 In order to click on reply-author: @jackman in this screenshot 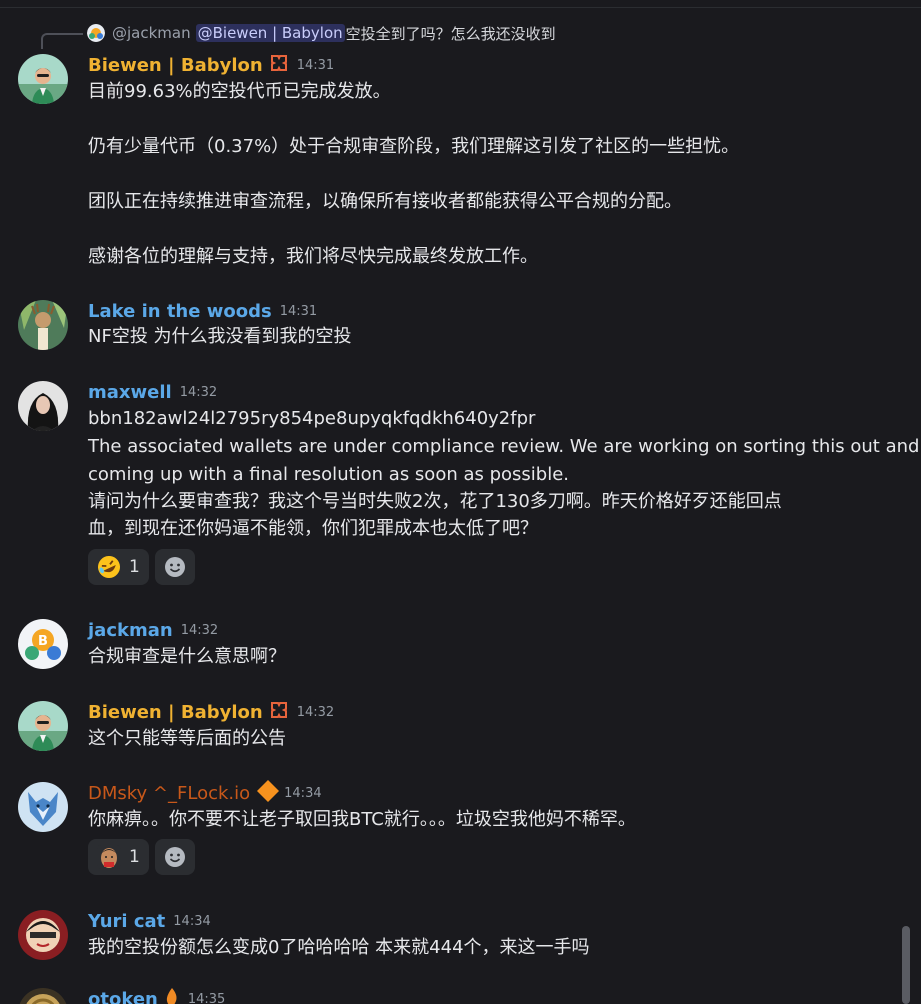, I will do `click(151, 33)`.